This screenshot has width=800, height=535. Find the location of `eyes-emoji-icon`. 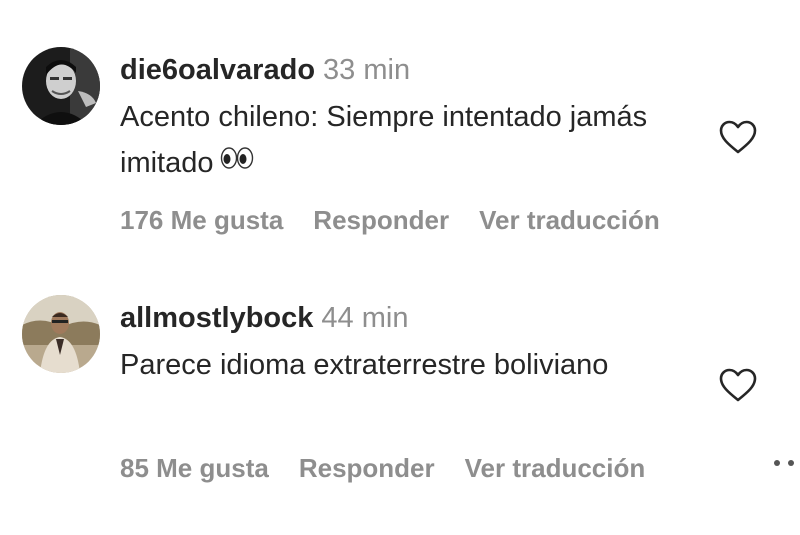

eyes-emoji-icon is located at coordinates (237, 162).